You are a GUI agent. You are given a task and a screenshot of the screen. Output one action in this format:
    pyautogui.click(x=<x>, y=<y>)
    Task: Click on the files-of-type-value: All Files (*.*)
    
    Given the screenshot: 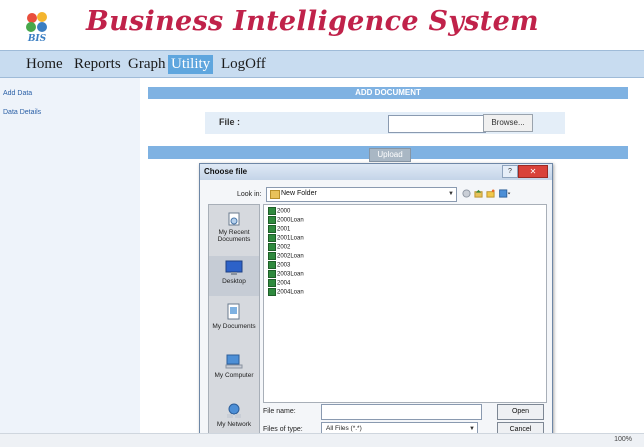 What is the action you would take?
    pyautogui.click(x=344, y=428)
    